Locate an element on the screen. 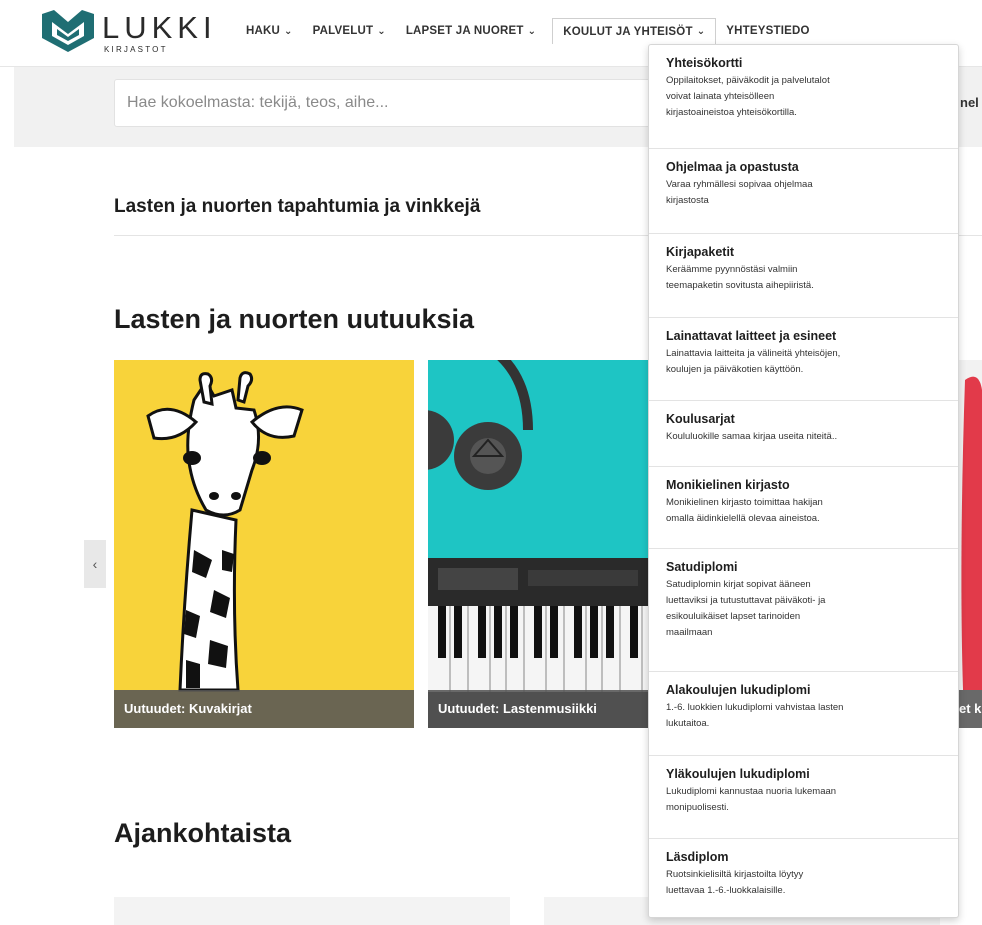  carousel-prev-button: ‹ is located at coordinates (95, 564).